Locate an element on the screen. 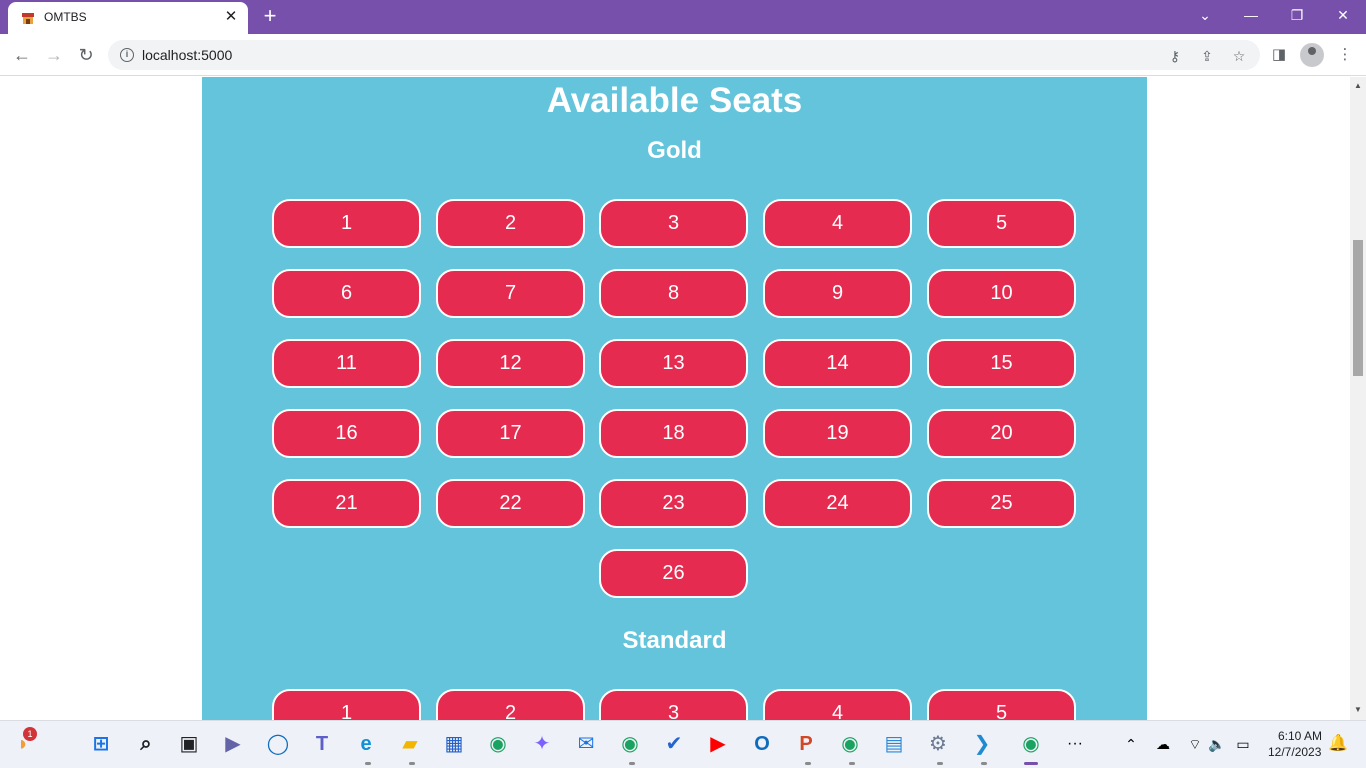  menu-kebab-icon: ⋮ is located at coordinates (1345, 55).